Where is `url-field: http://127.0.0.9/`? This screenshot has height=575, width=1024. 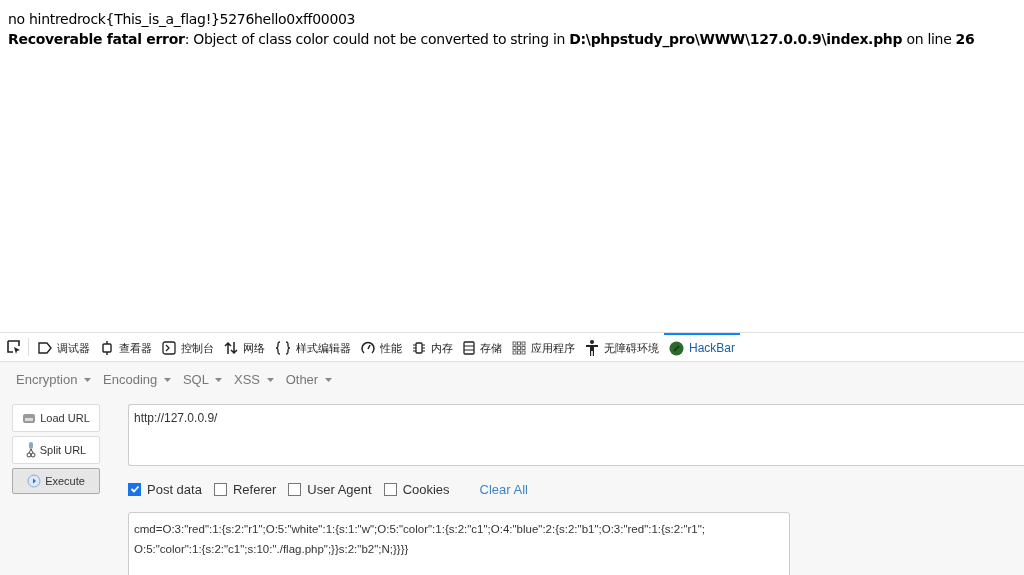 url-field: http://127.0.0.9/ is located at coordinates (576, 435).